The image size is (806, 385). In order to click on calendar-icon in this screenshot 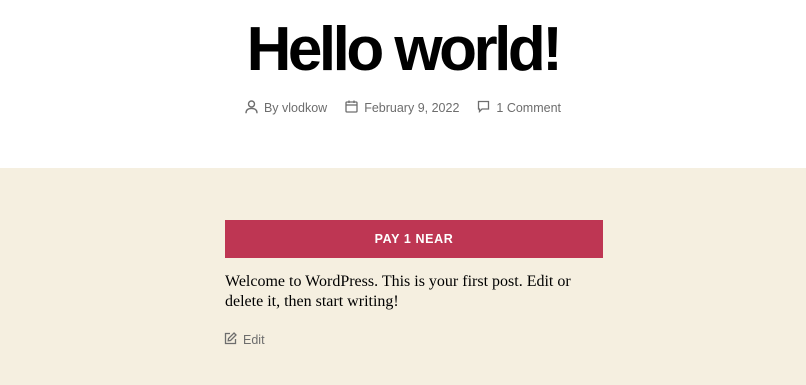, I will do `click(354, 108)`.